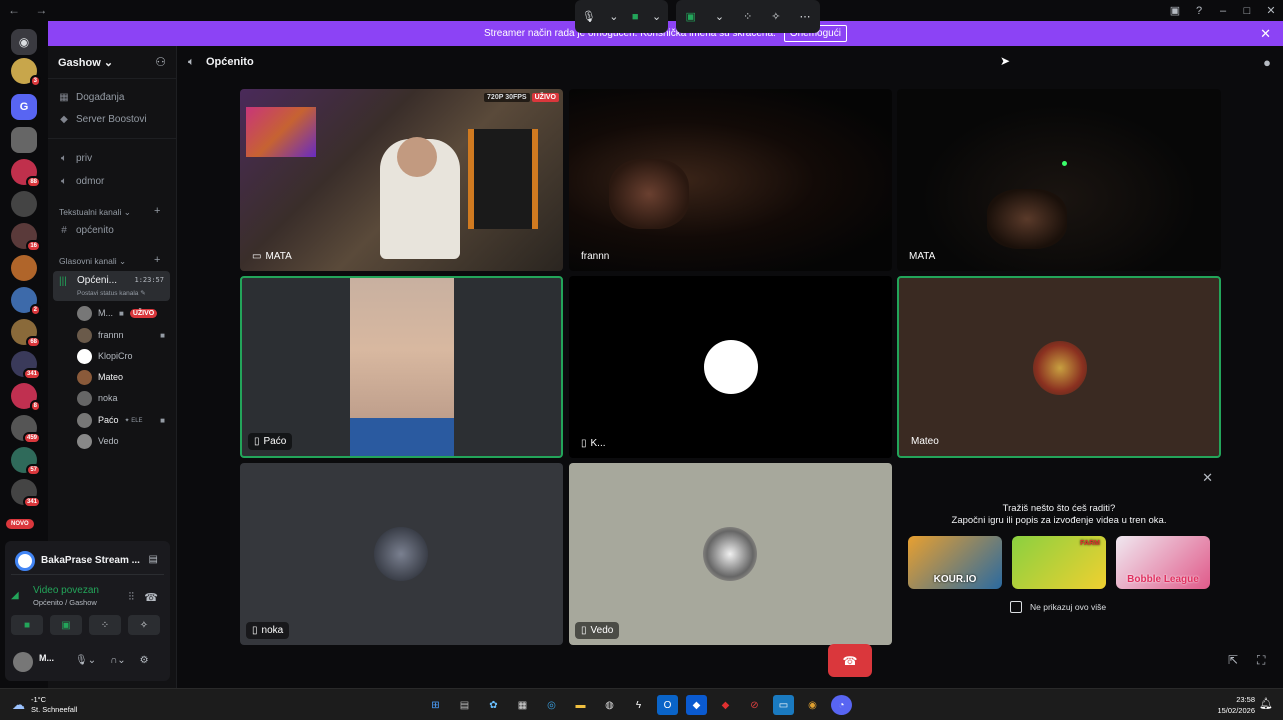  I want to click on person-face, so click(649, 194).